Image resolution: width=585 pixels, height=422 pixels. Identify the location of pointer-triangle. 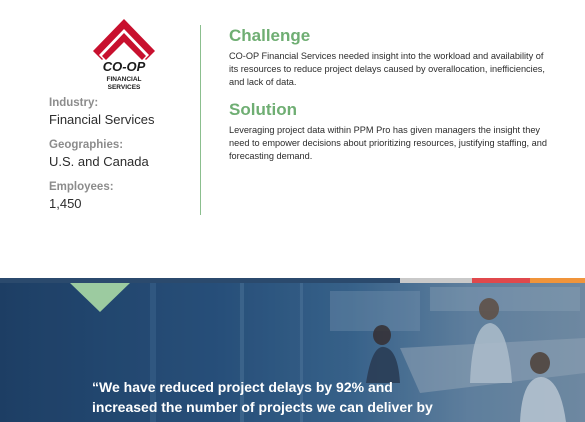
(100, 297).